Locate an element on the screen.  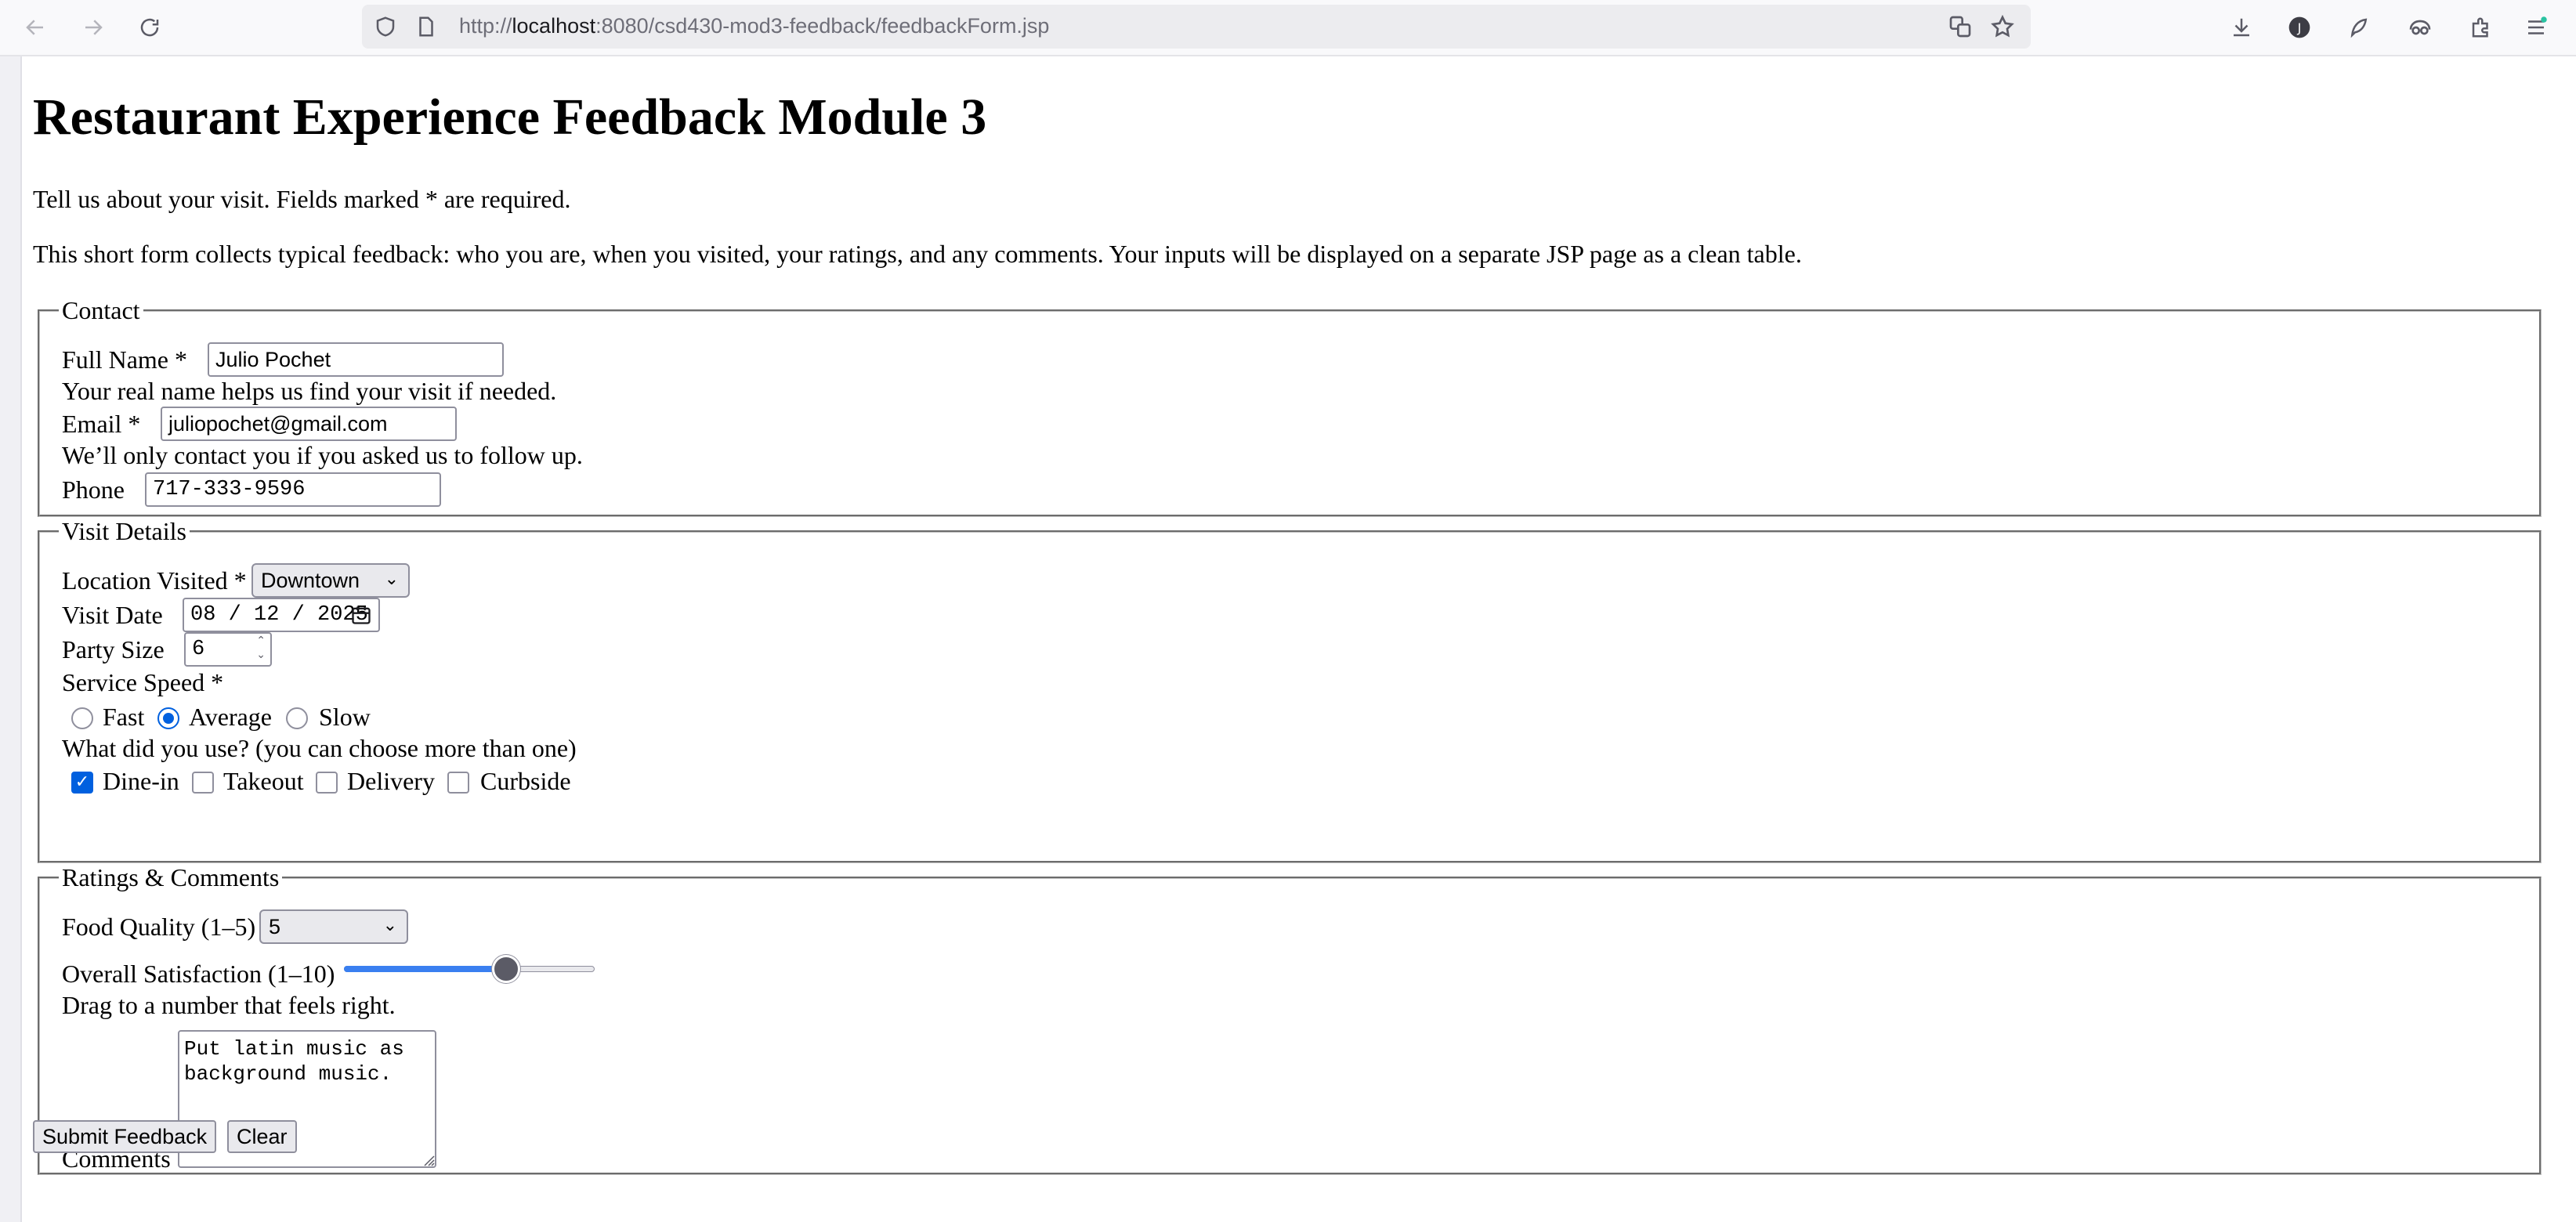
speed-slow-label: Slow is located at coordinates (345, 717).